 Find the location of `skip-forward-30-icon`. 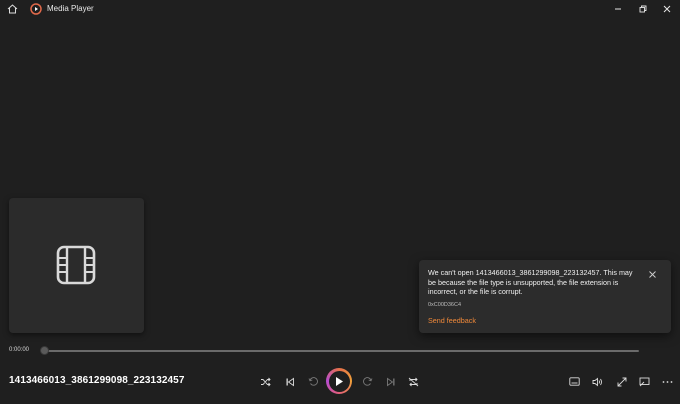

skip-forward-30-icon is located at coordinates (368, 381).